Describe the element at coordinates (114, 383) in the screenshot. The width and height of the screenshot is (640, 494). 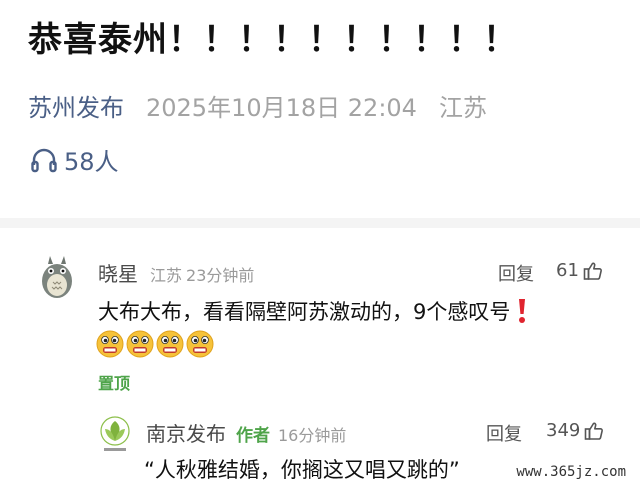
I see `pinned-badge: 置顶` at that location.